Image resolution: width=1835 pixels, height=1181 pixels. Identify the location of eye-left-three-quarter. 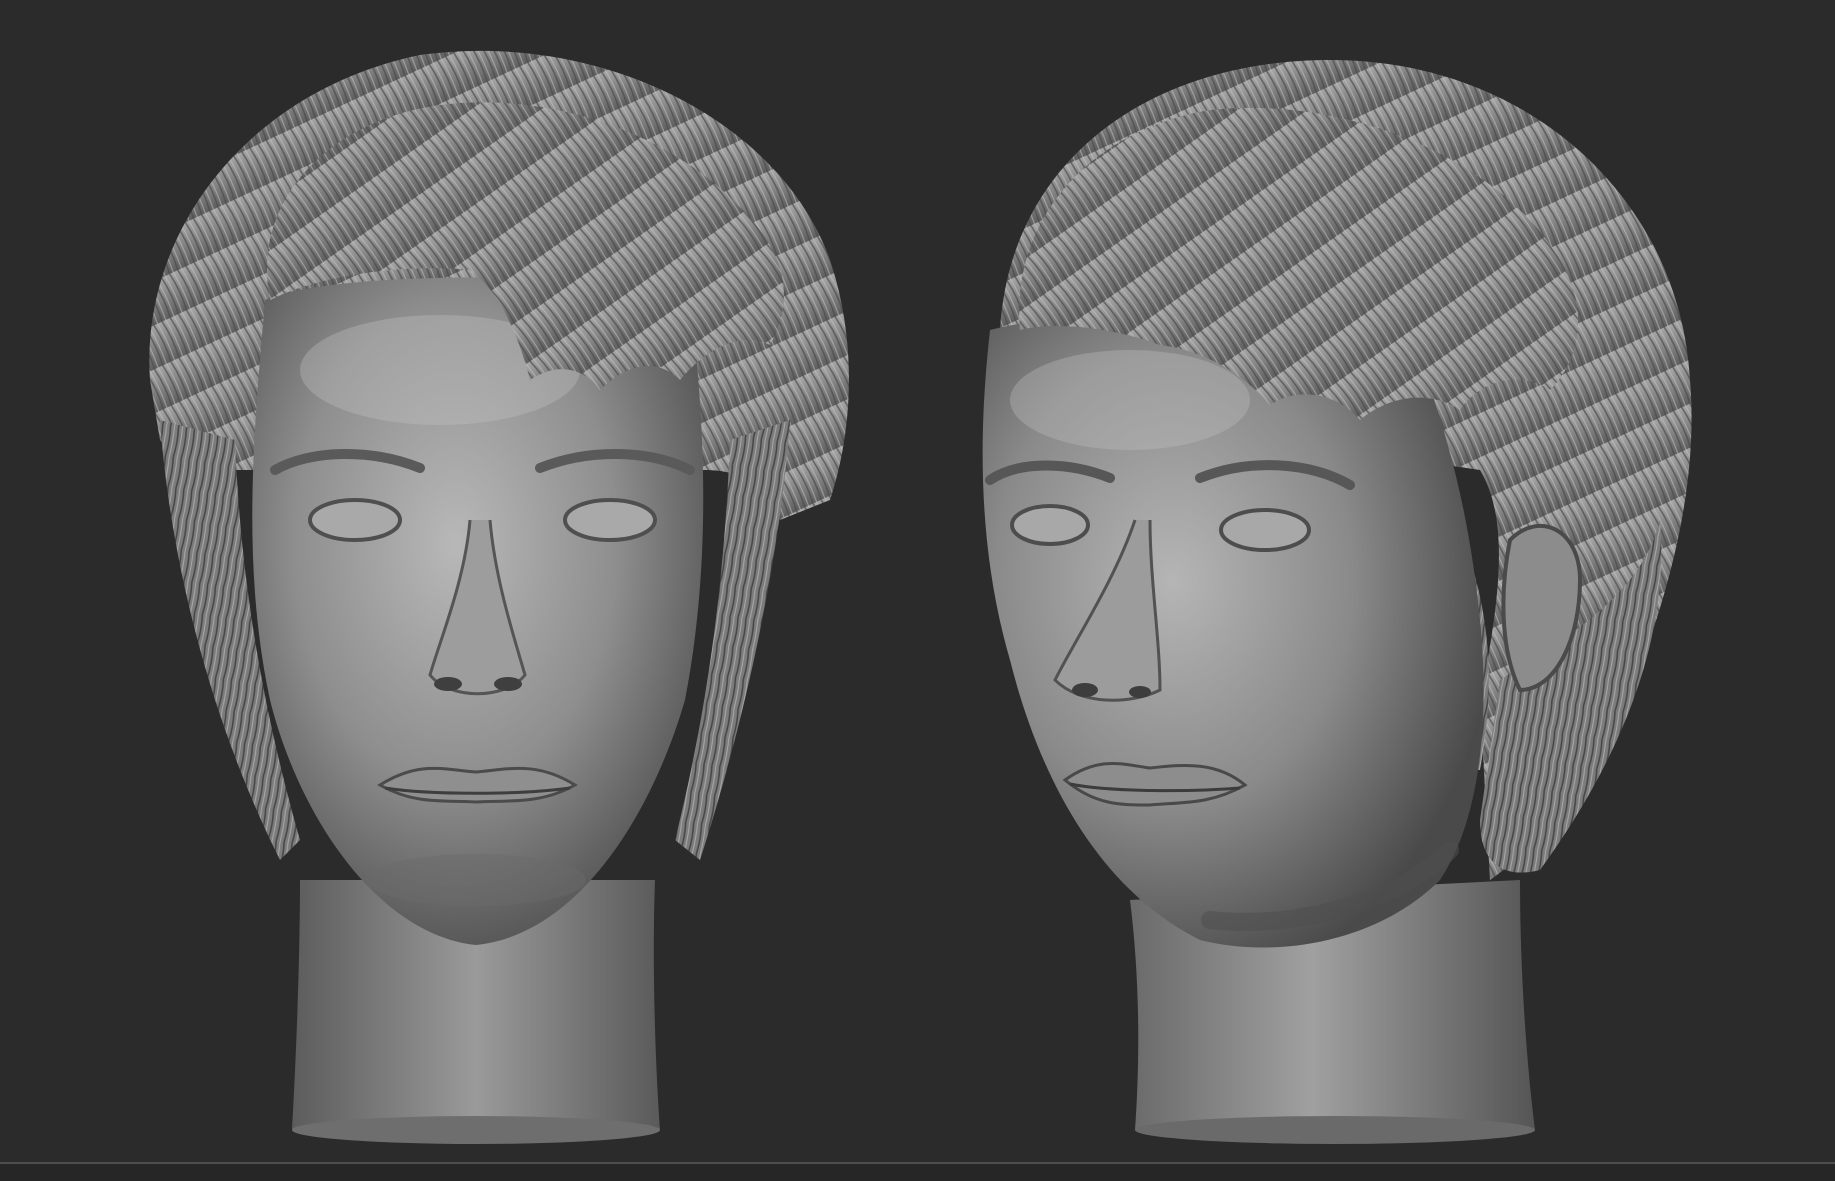
(1050, 525).